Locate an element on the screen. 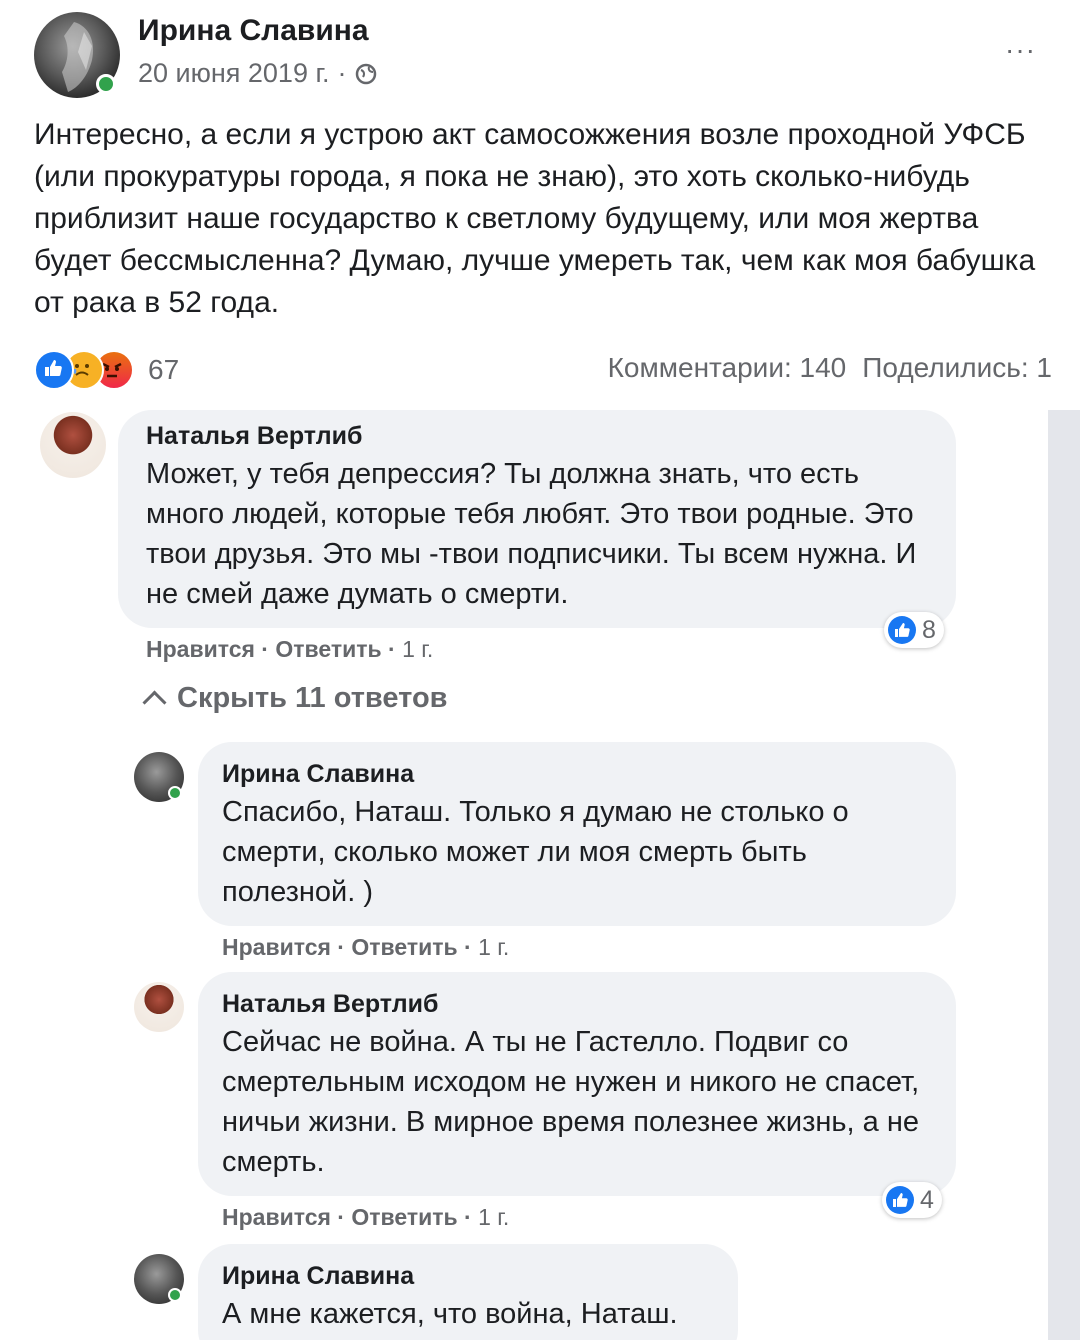  comment-author: Наталья Вертлиб is located at coordinates (254, 436).